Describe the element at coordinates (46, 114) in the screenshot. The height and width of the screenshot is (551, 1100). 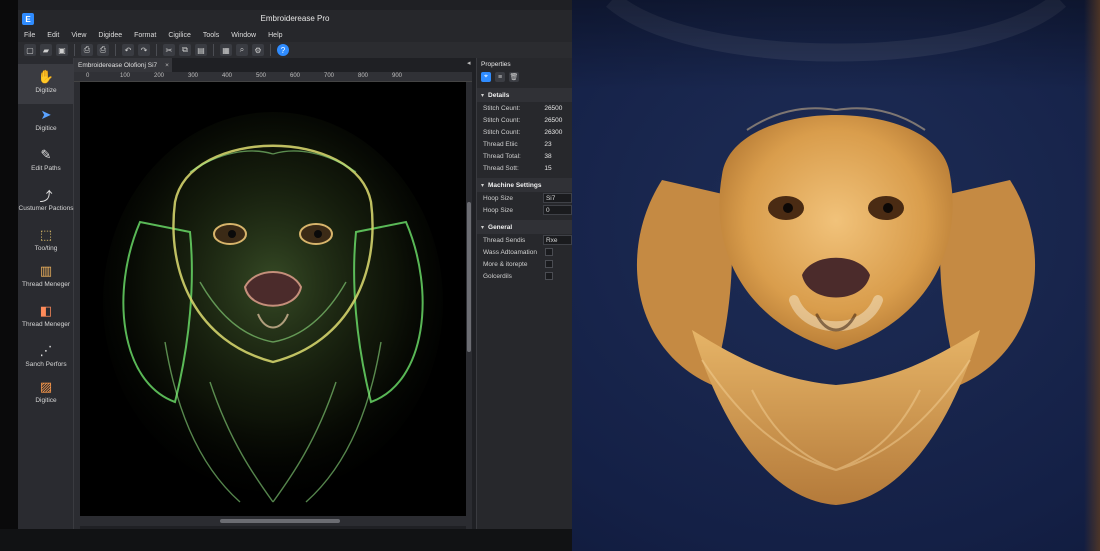
I see `cursor-arrow-icon: ➤` at that location.